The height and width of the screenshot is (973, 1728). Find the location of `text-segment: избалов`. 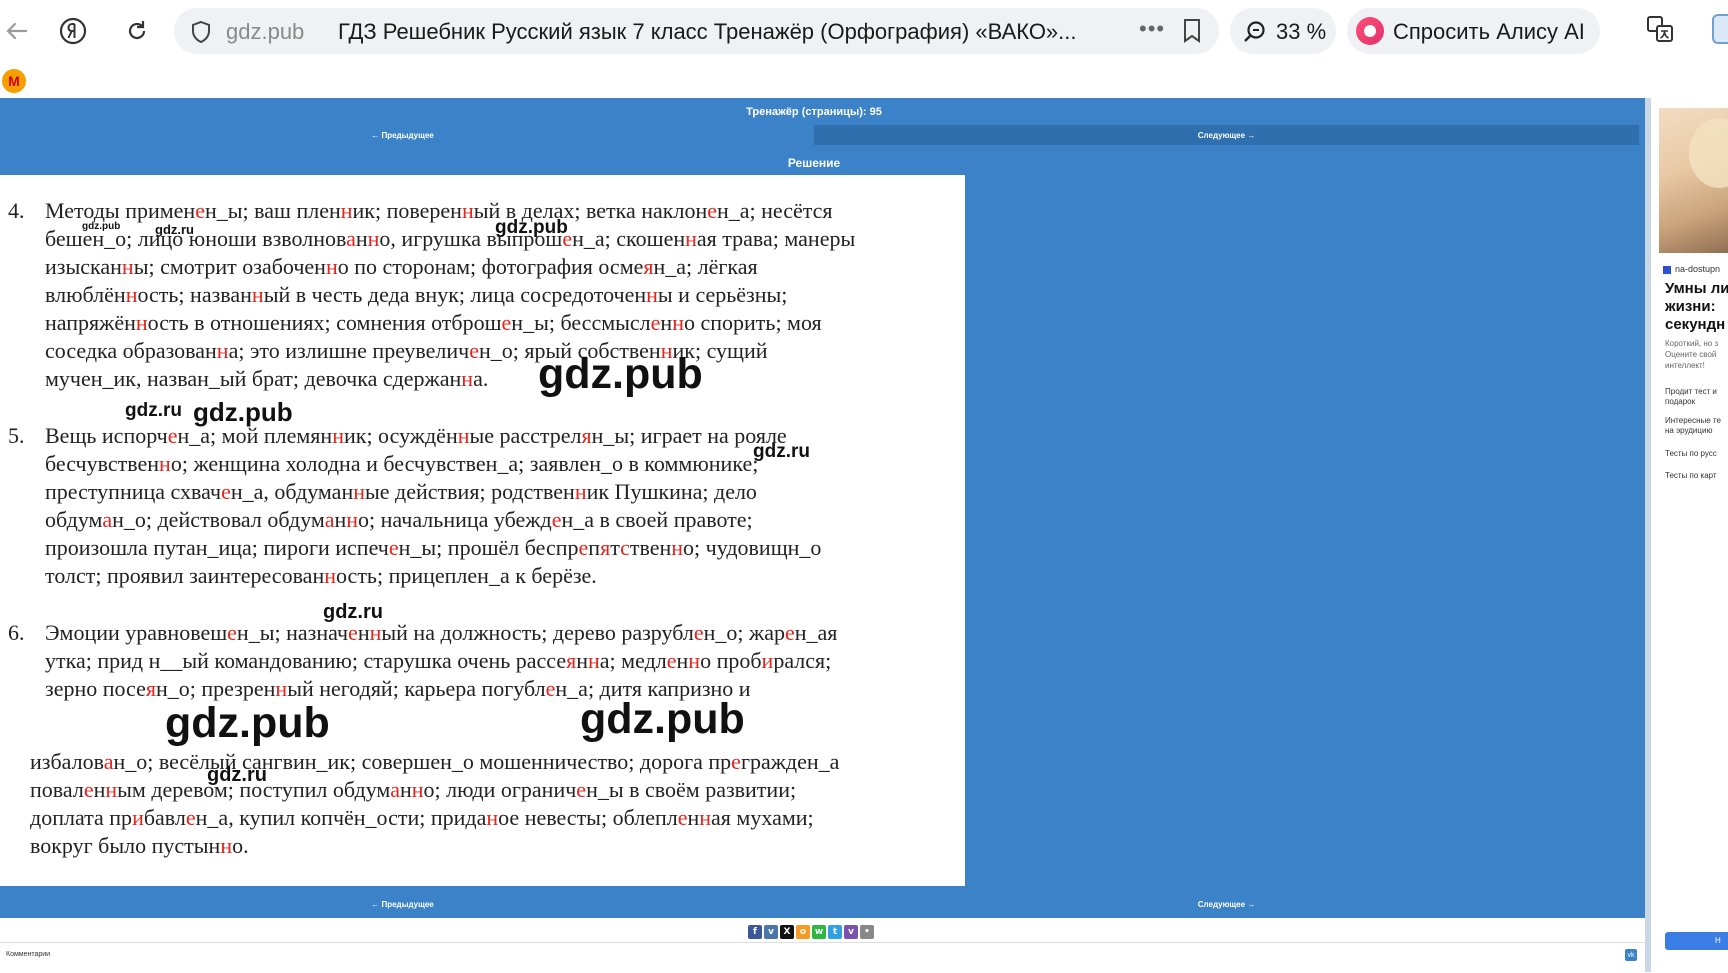

text-segment: избалов is located at coordinates (67, 761).